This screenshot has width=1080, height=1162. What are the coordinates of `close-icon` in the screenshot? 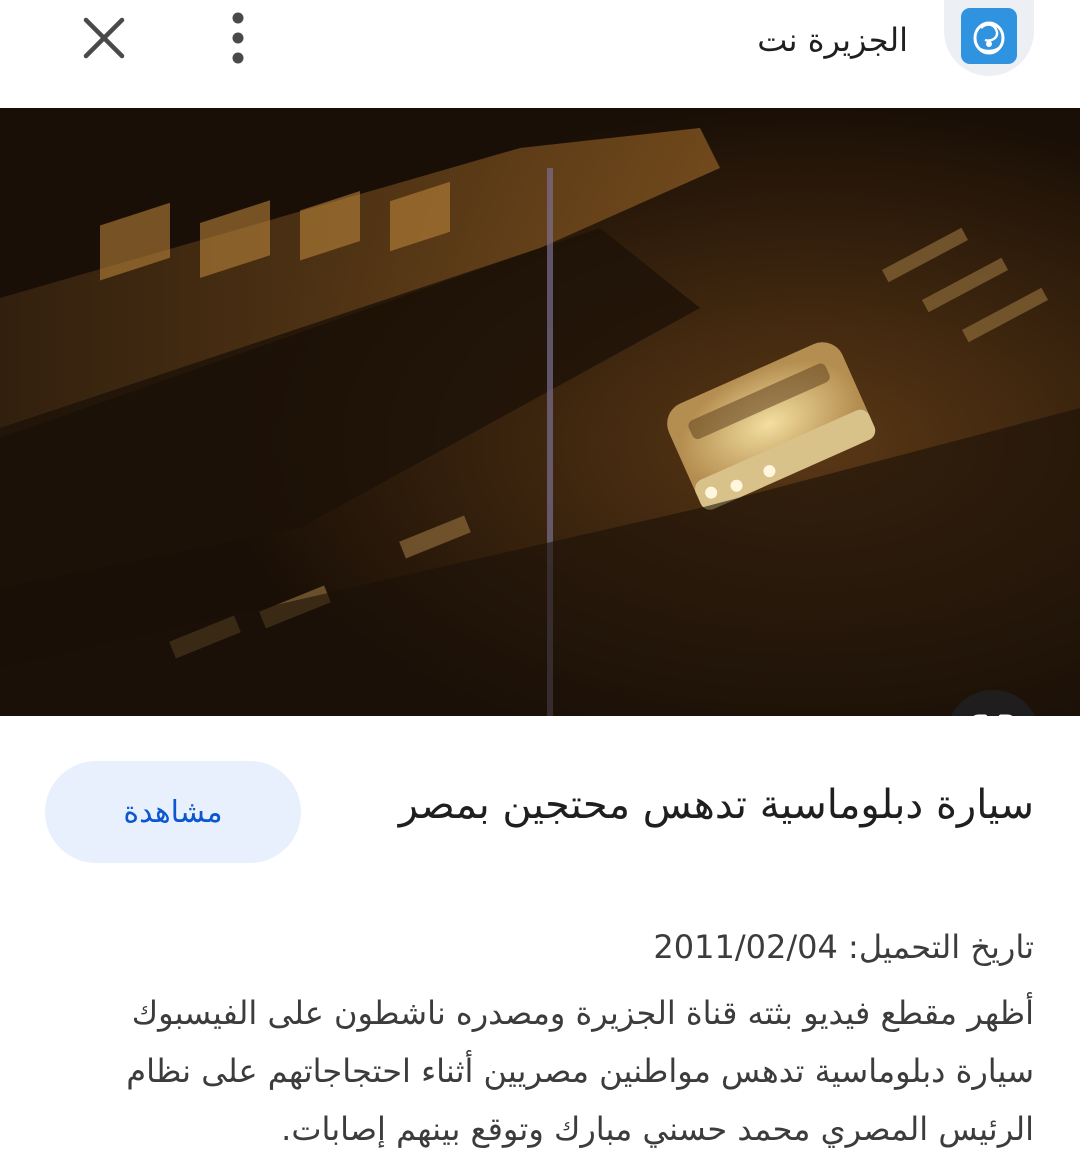 It's located at (104, 38).